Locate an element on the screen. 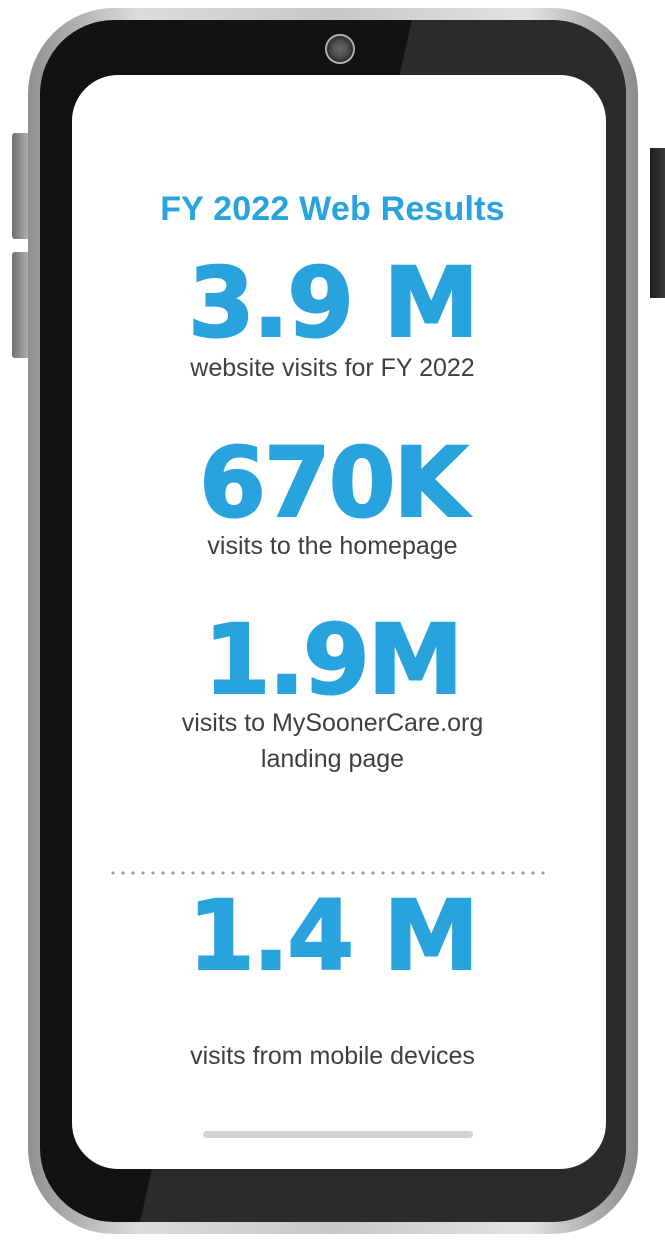 The image size is (665, 1243). stat-landing-page-visits-value: 1.9M is located at coordinates (334, 660).